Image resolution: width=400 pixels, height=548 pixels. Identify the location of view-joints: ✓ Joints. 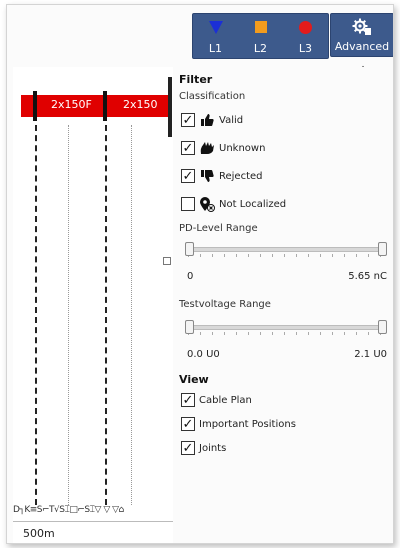
(203, 448).